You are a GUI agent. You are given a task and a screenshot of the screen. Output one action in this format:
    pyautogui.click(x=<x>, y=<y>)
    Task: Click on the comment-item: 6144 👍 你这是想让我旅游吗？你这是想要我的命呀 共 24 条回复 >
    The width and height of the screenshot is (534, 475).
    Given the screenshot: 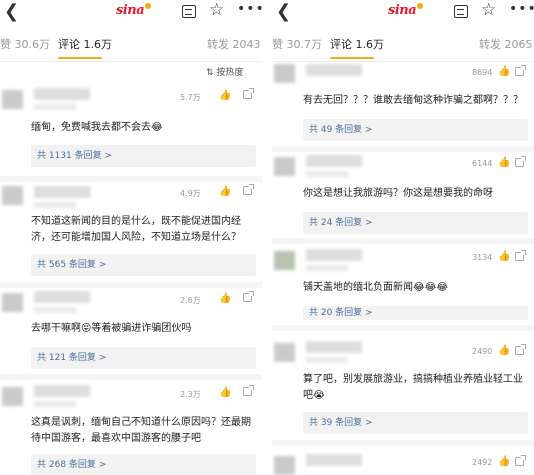 What is the action you would take?
    pyautogui.click(x=403, y=197)
    